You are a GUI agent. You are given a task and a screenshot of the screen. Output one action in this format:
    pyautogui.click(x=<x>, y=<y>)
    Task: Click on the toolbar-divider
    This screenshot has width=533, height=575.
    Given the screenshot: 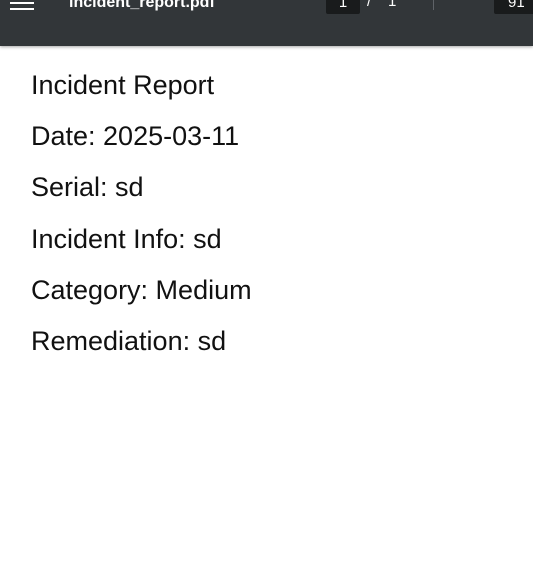 What is the action you would take?
    pyautogui.click(x=433, y=5)
    